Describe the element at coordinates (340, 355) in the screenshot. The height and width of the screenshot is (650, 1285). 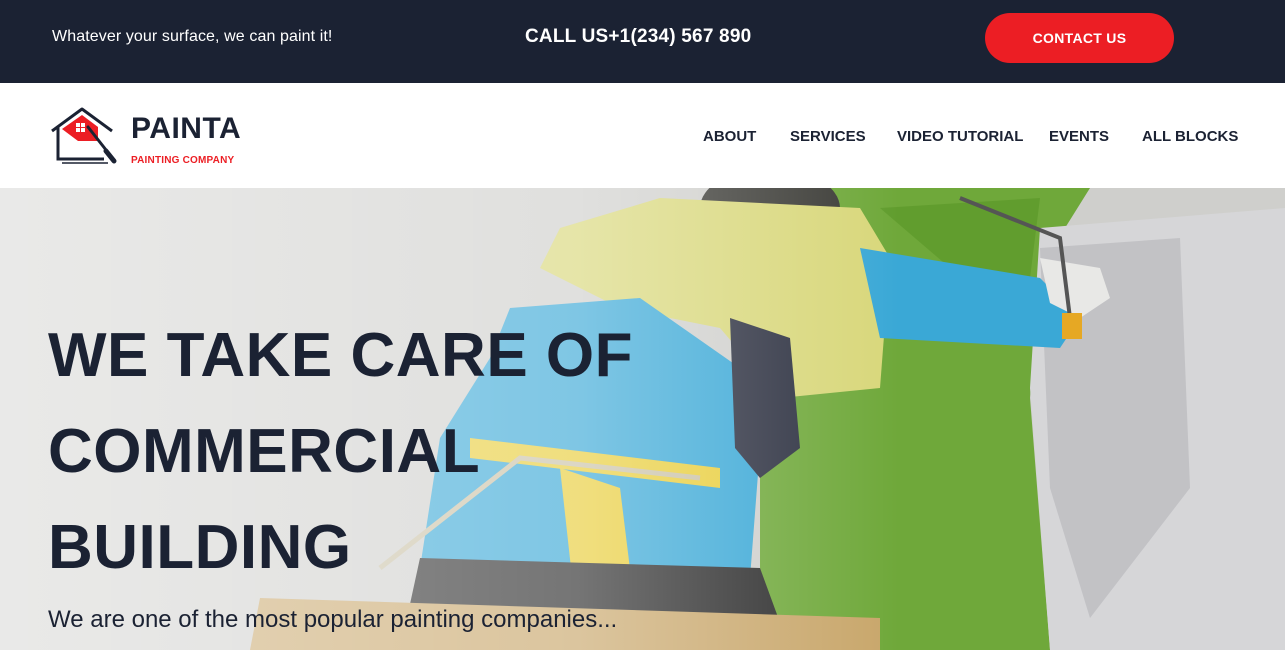
I see `hero-title-line: WE TAKE CARE OF` at that location.